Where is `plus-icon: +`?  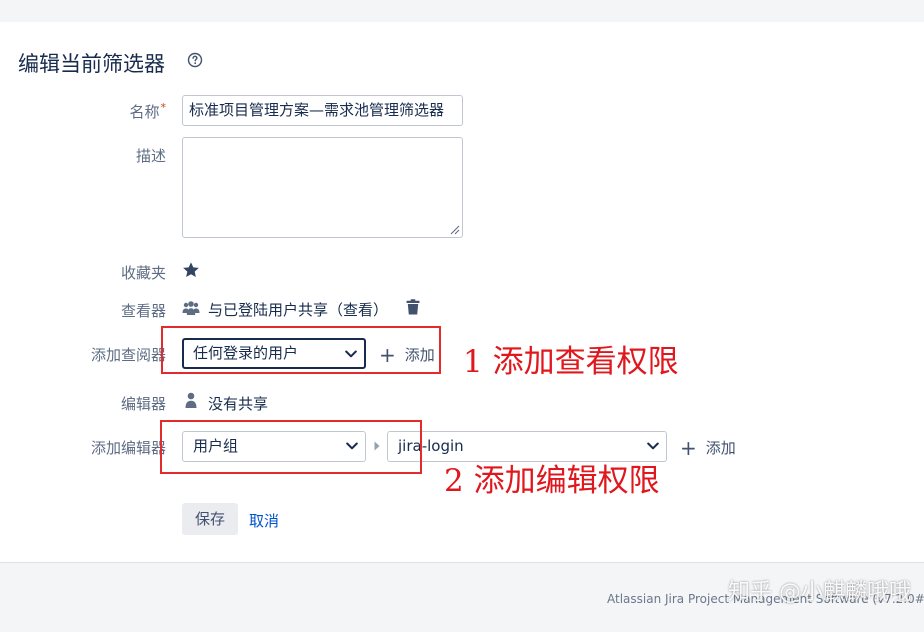
plus-icon: + is located at coordinates (688, 447).